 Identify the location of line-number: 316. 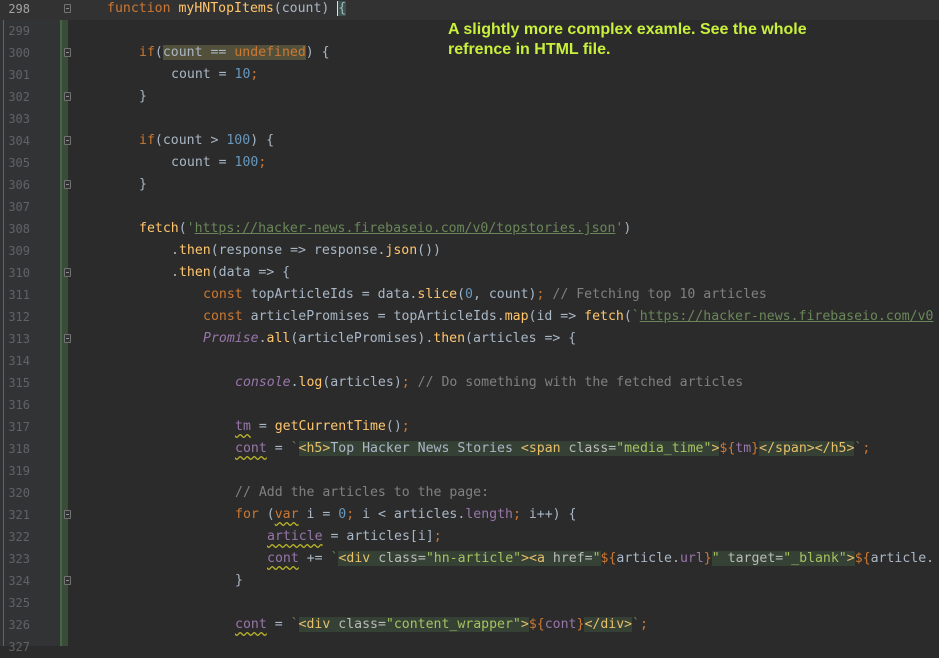
(19, 405).